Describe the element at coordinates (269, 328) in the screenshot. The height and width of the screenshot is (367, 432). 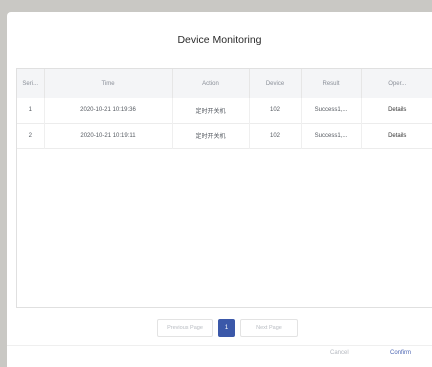
I see `next-page-button: Next Page` at that location.